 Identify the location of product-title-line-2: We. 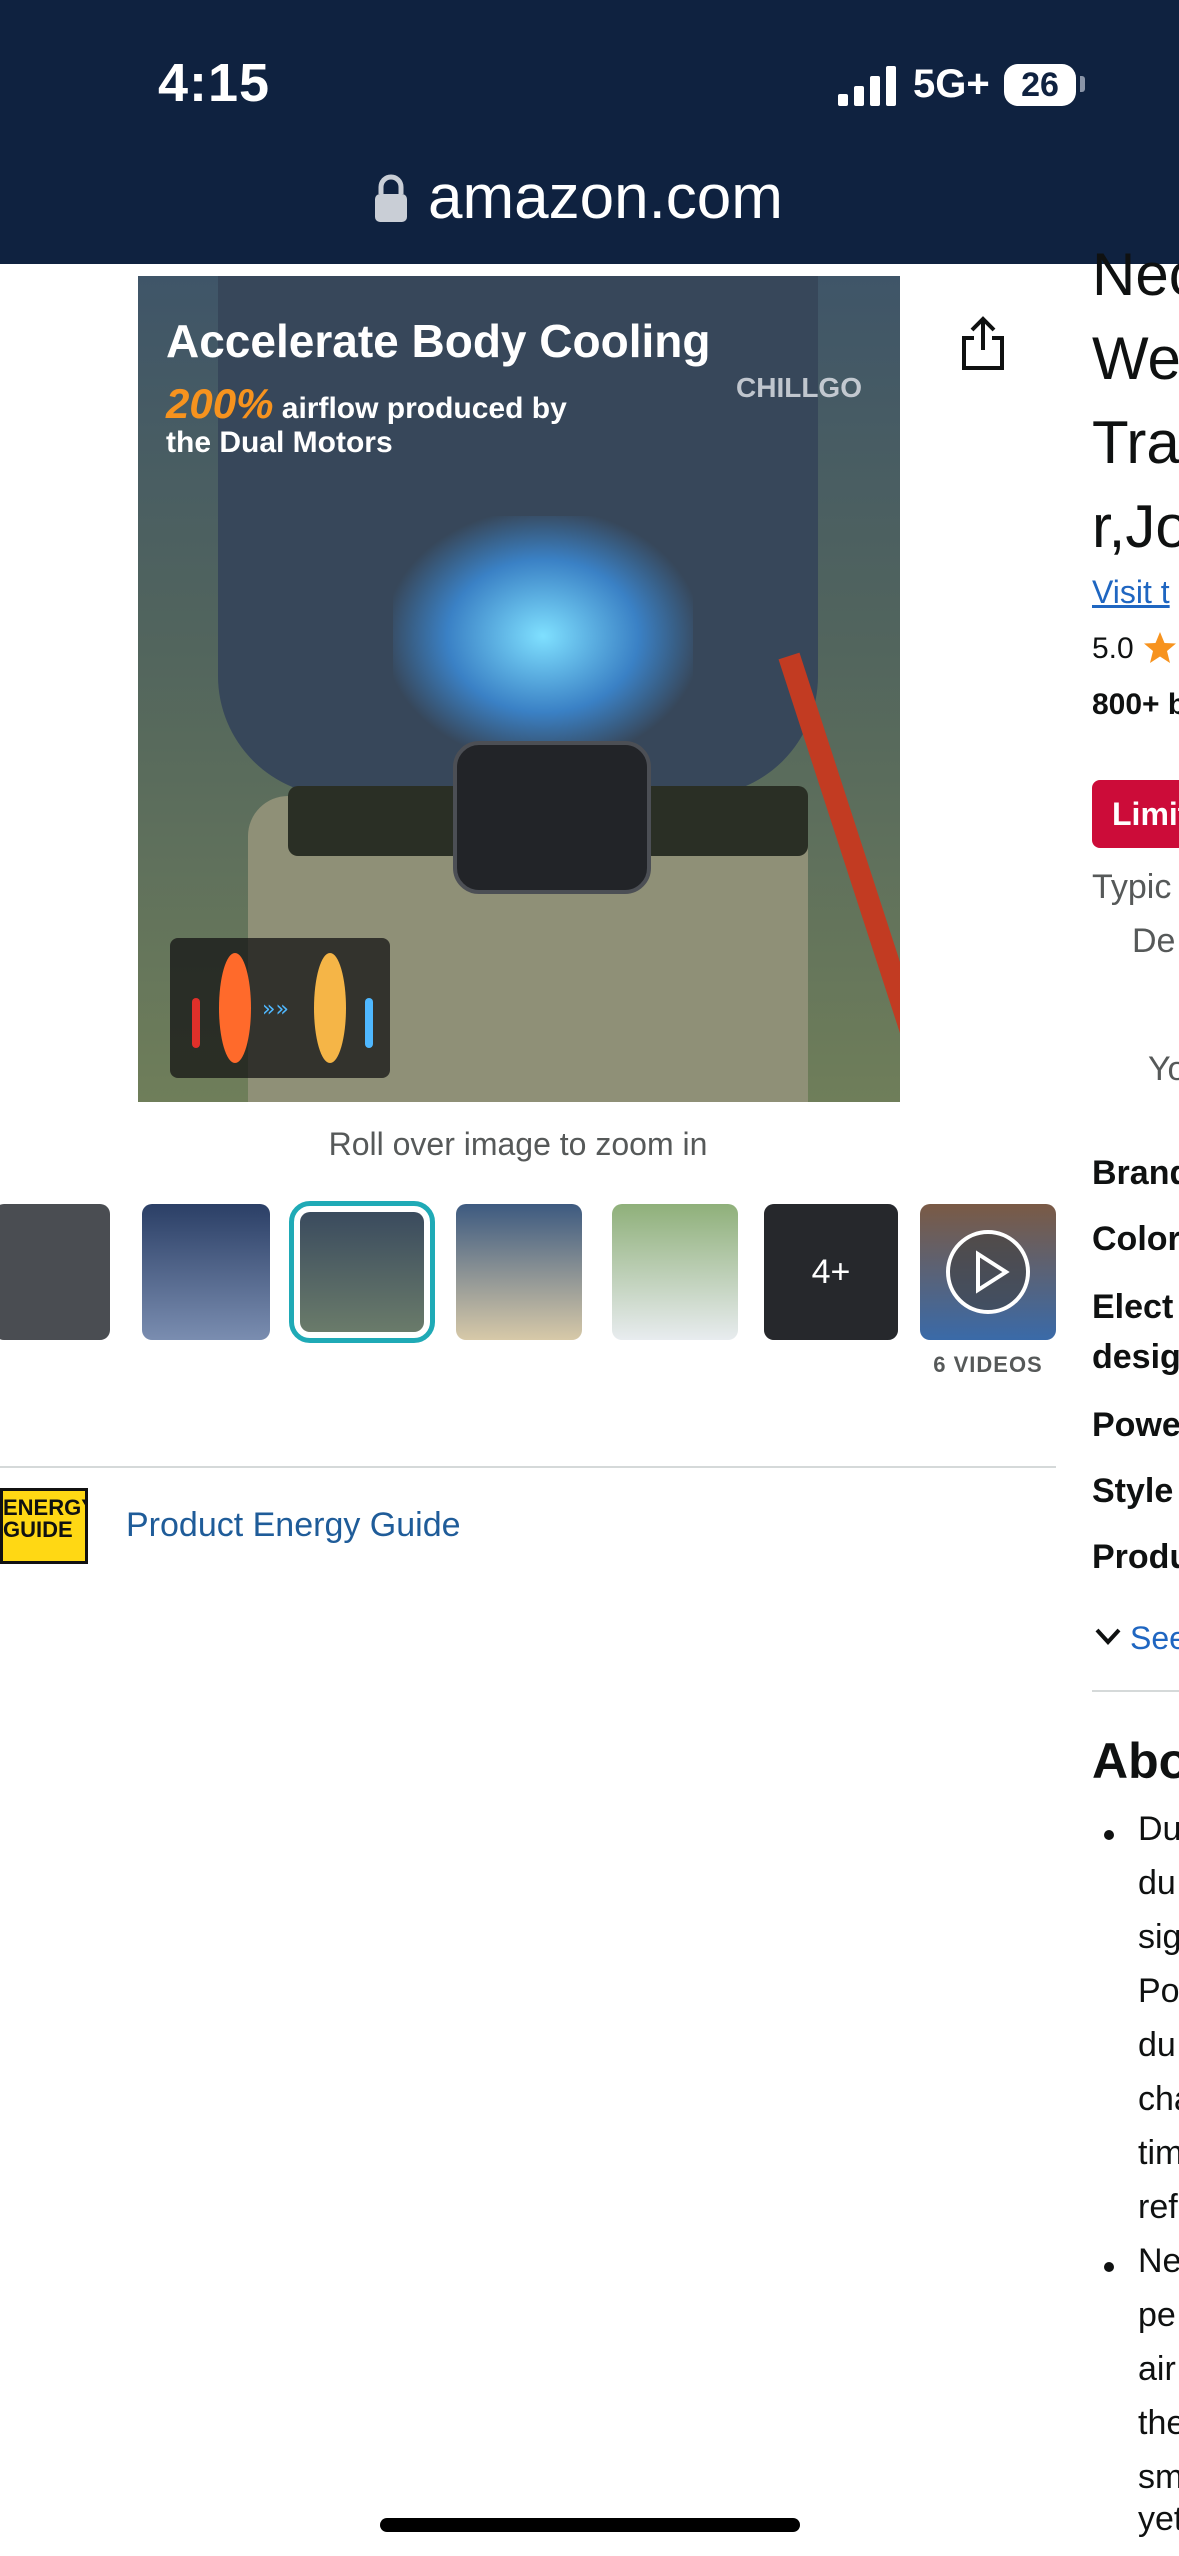
(1135, 358).